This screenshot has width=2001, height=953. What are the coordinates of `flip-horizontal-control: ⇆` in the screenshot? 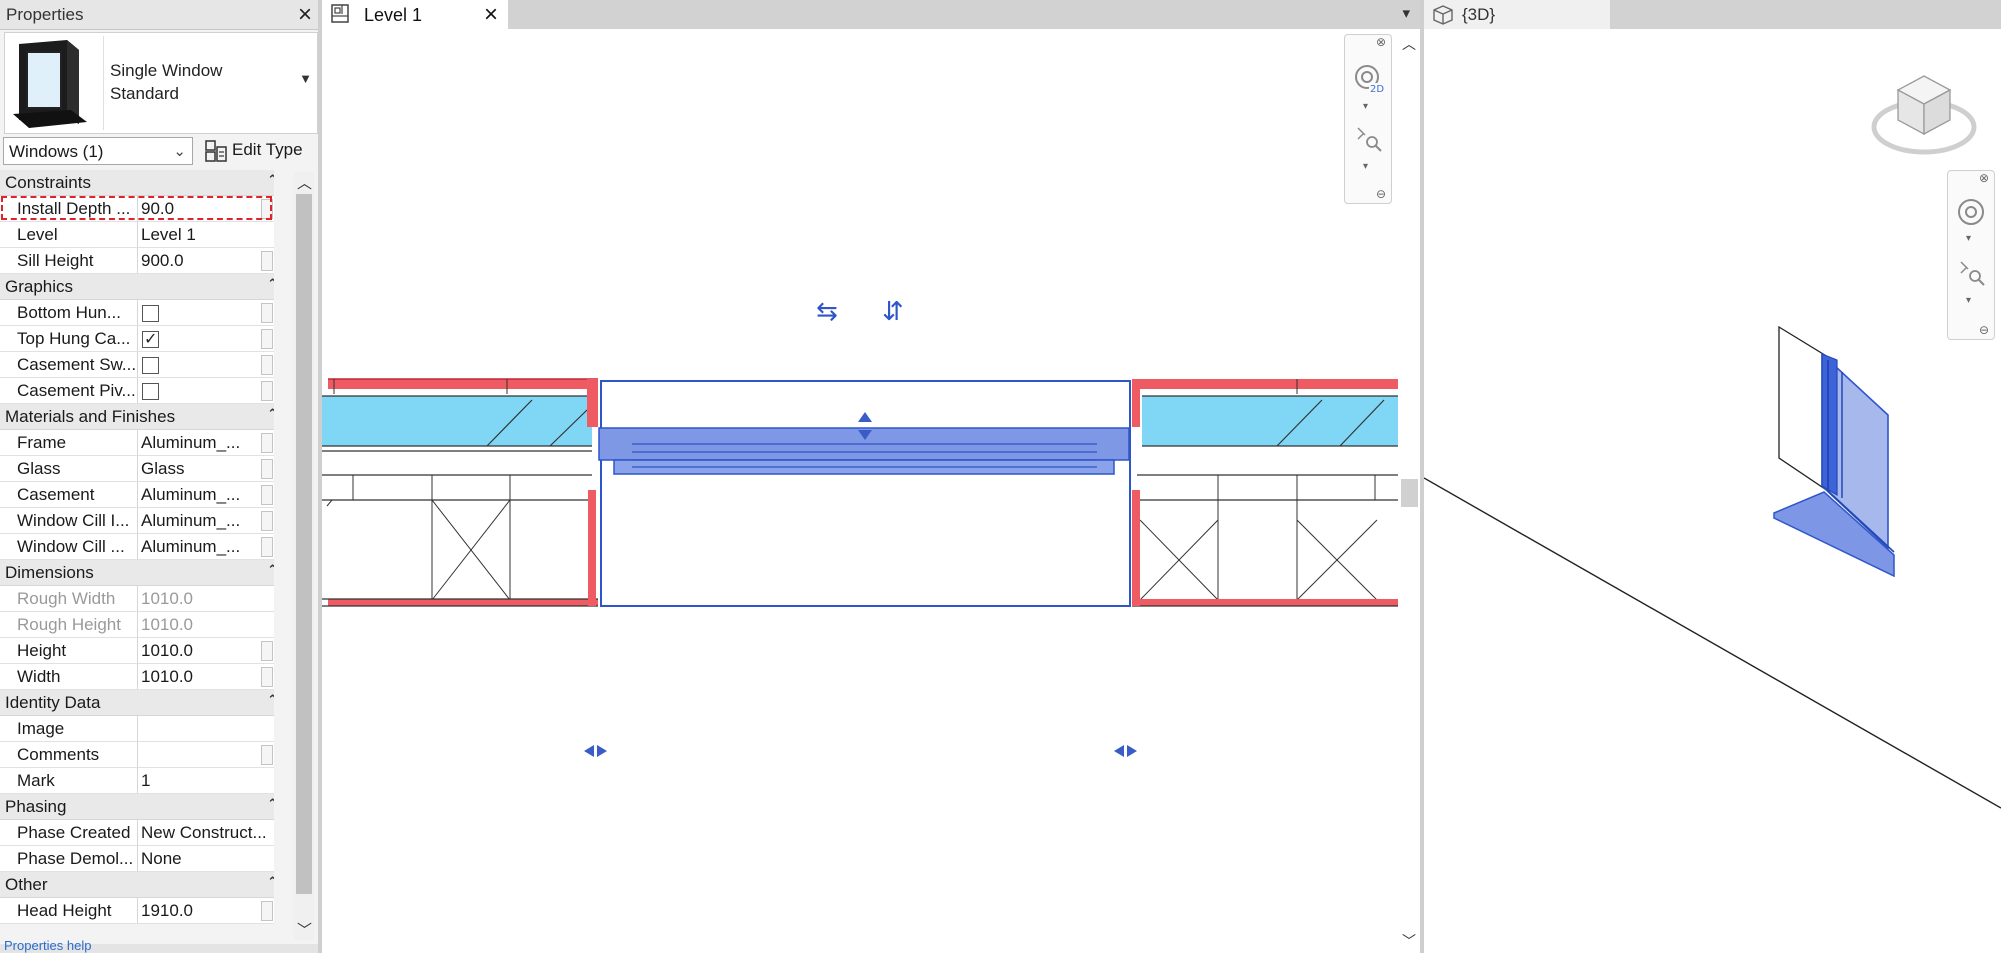 It's located at (827, 312).